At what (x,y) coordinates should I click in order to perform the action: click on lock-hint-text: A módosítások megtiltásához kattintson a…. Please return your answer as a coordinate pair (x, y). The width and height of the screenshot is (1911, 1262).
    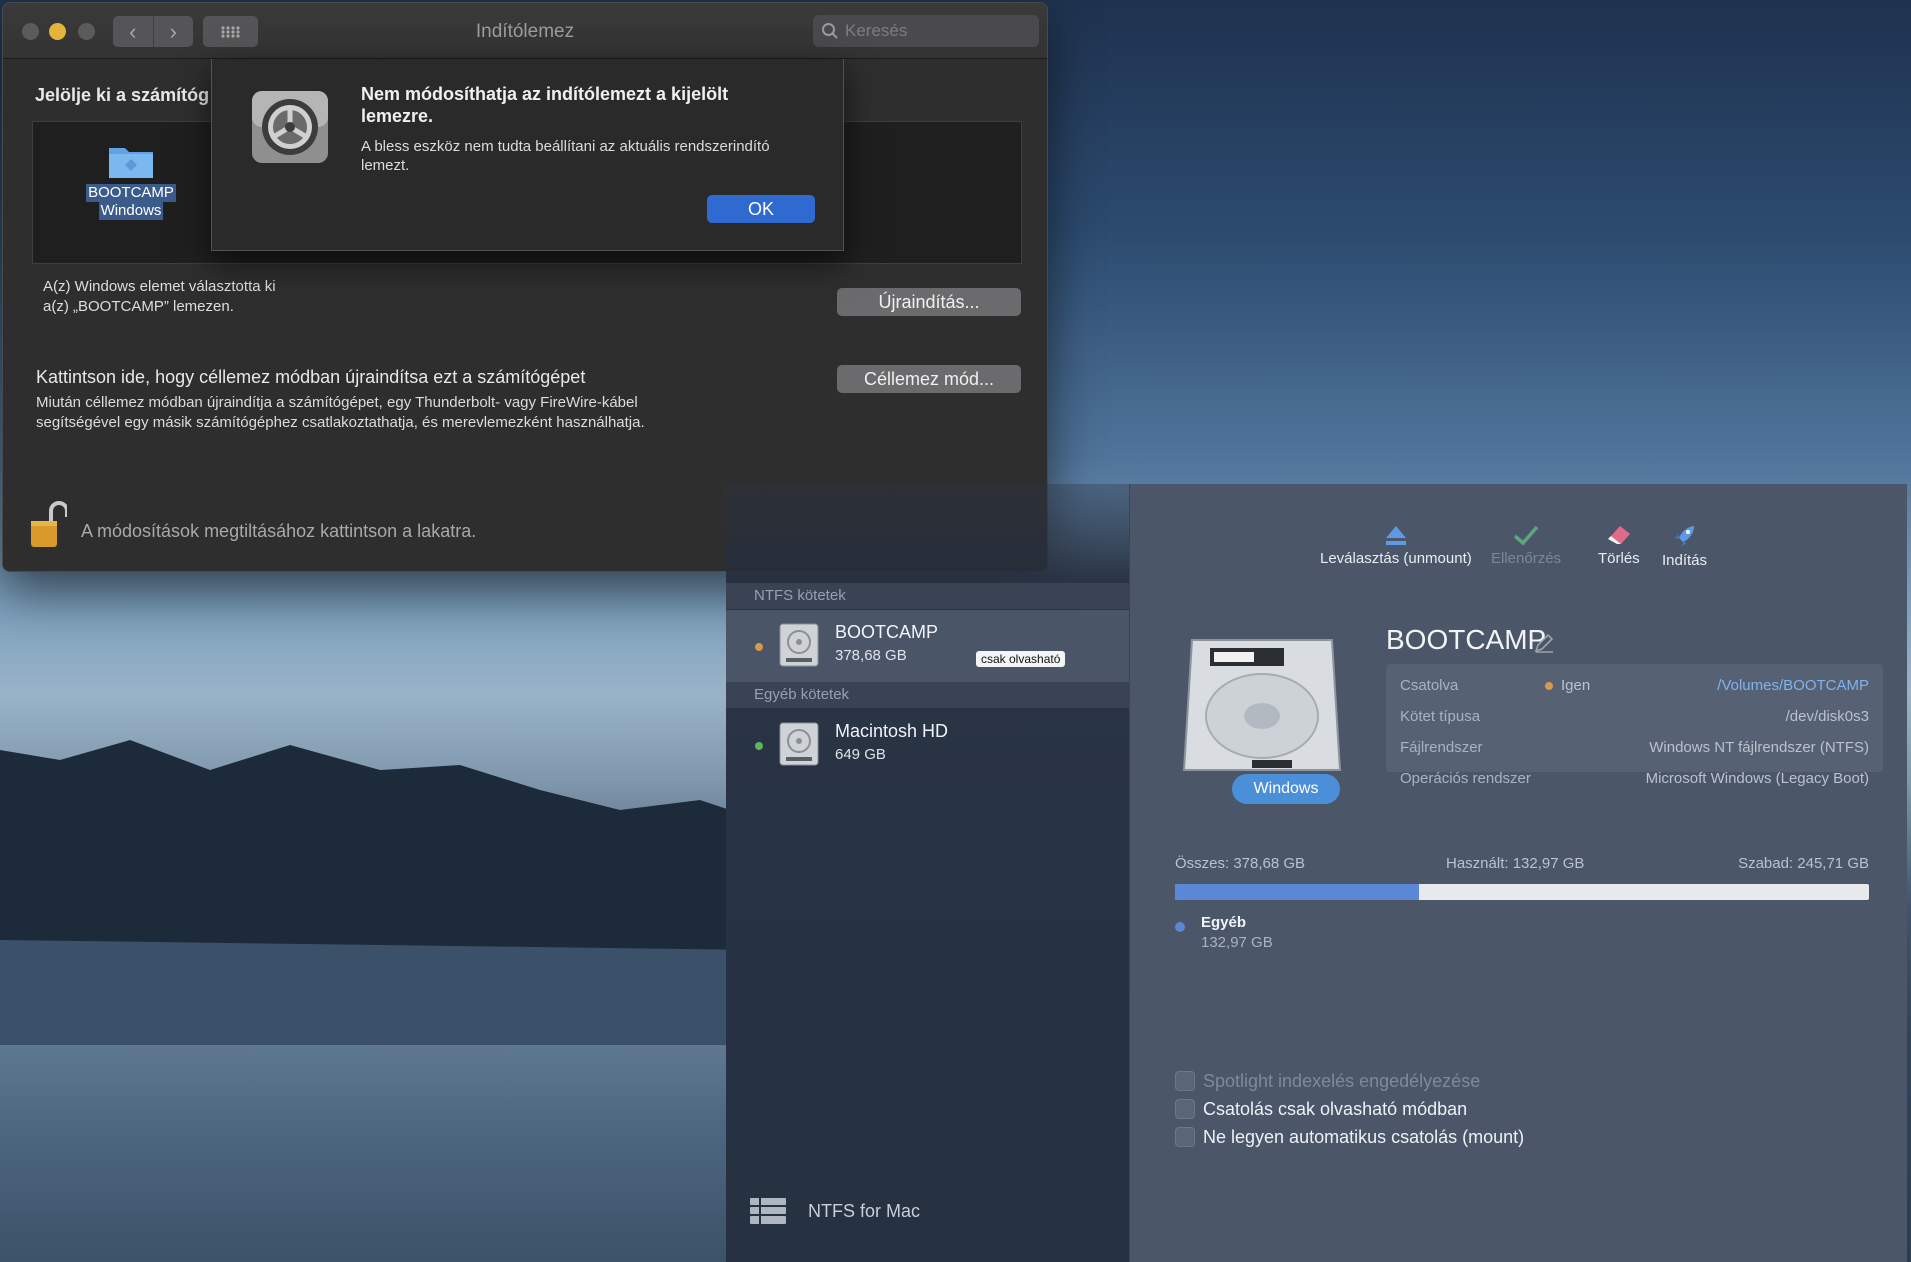
    Looking at the image, I should click on (279, 531).